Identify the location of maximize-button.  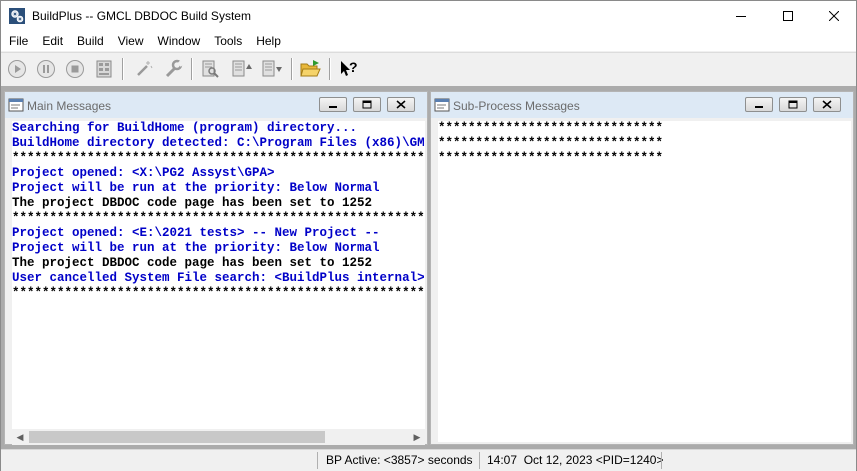
(788, 16).